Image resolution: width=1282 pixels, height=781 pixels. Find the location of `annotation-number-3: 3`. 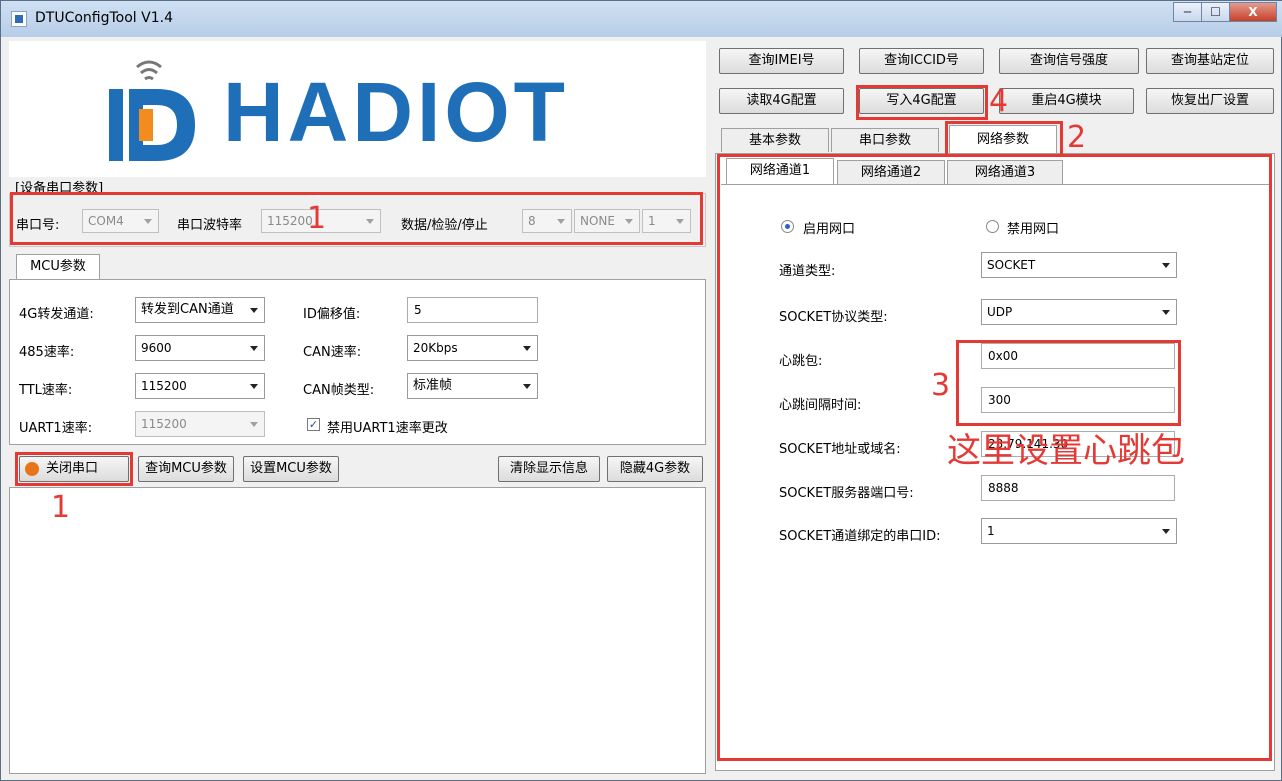

annotation-number-3: 3 is located at coordinates (941, 385).